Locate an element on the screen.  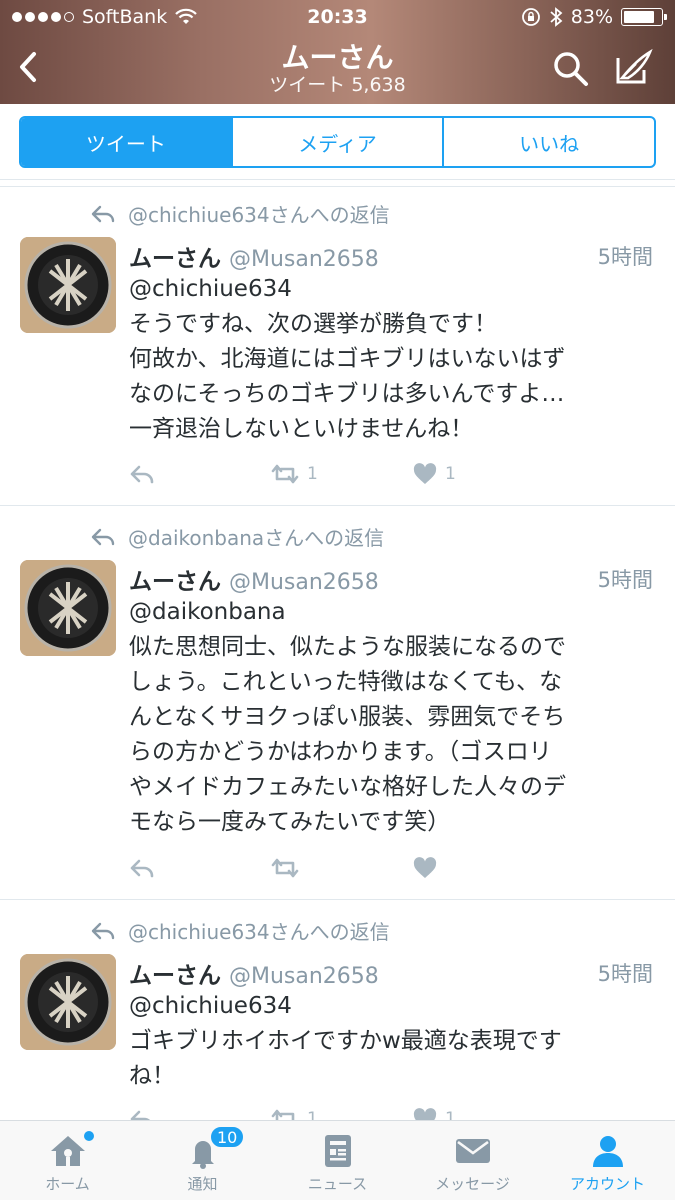
tweet-line: ゴキブリホイホイですかw最適な表現です is located at coordinates (345, 1041).